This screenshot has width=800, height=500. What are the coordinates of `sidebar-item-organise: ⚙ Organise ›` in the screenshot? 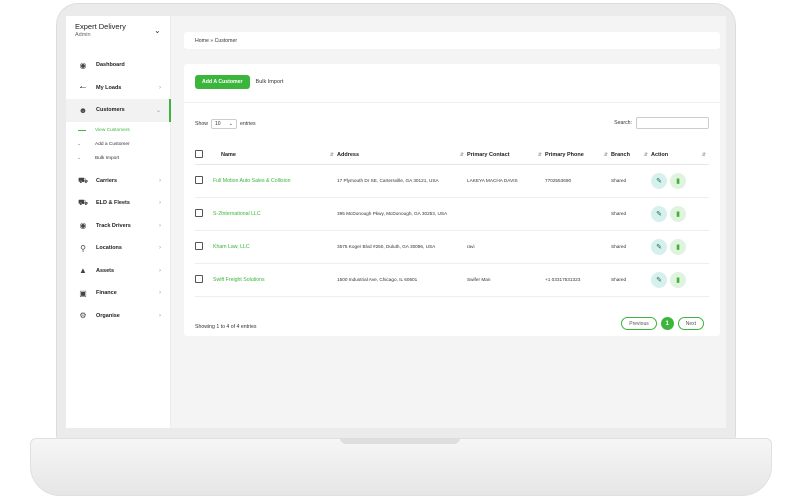 It's located at (118, 316).